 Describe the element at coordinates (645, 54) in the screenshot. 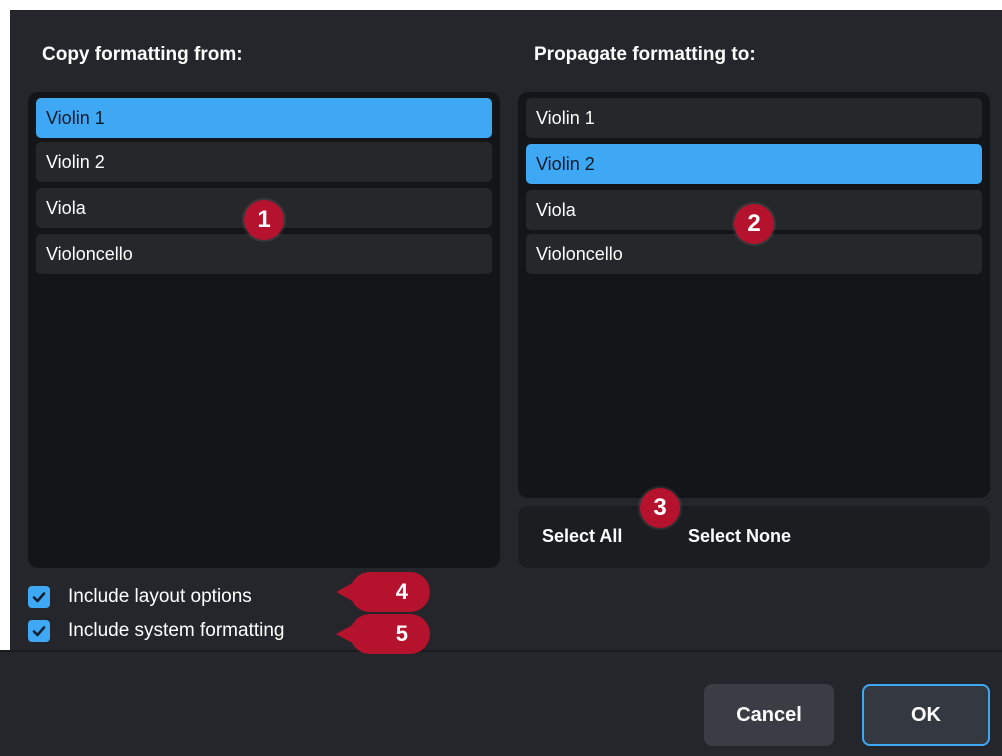

I see `propagate-to-label: Propagate formatting to:` at that location.